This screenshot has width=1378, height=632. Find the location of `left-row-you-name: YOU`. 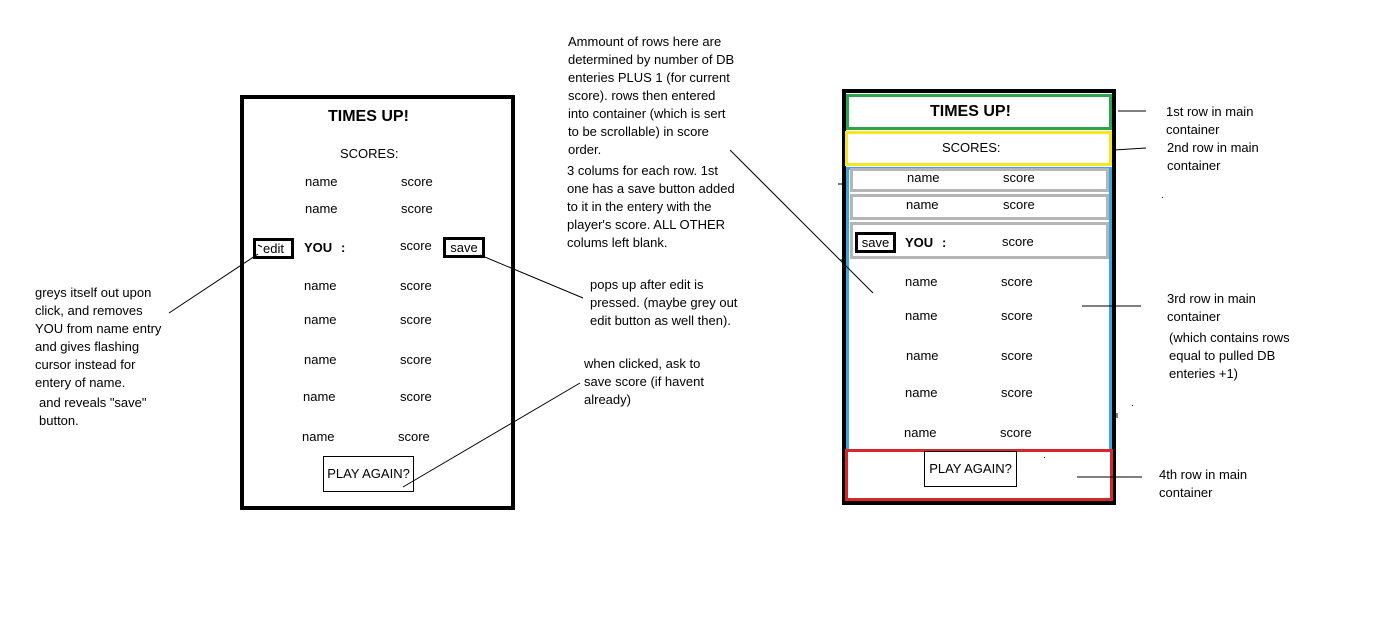

left-row-you-name: YOU is located at coordinates (318, 247).